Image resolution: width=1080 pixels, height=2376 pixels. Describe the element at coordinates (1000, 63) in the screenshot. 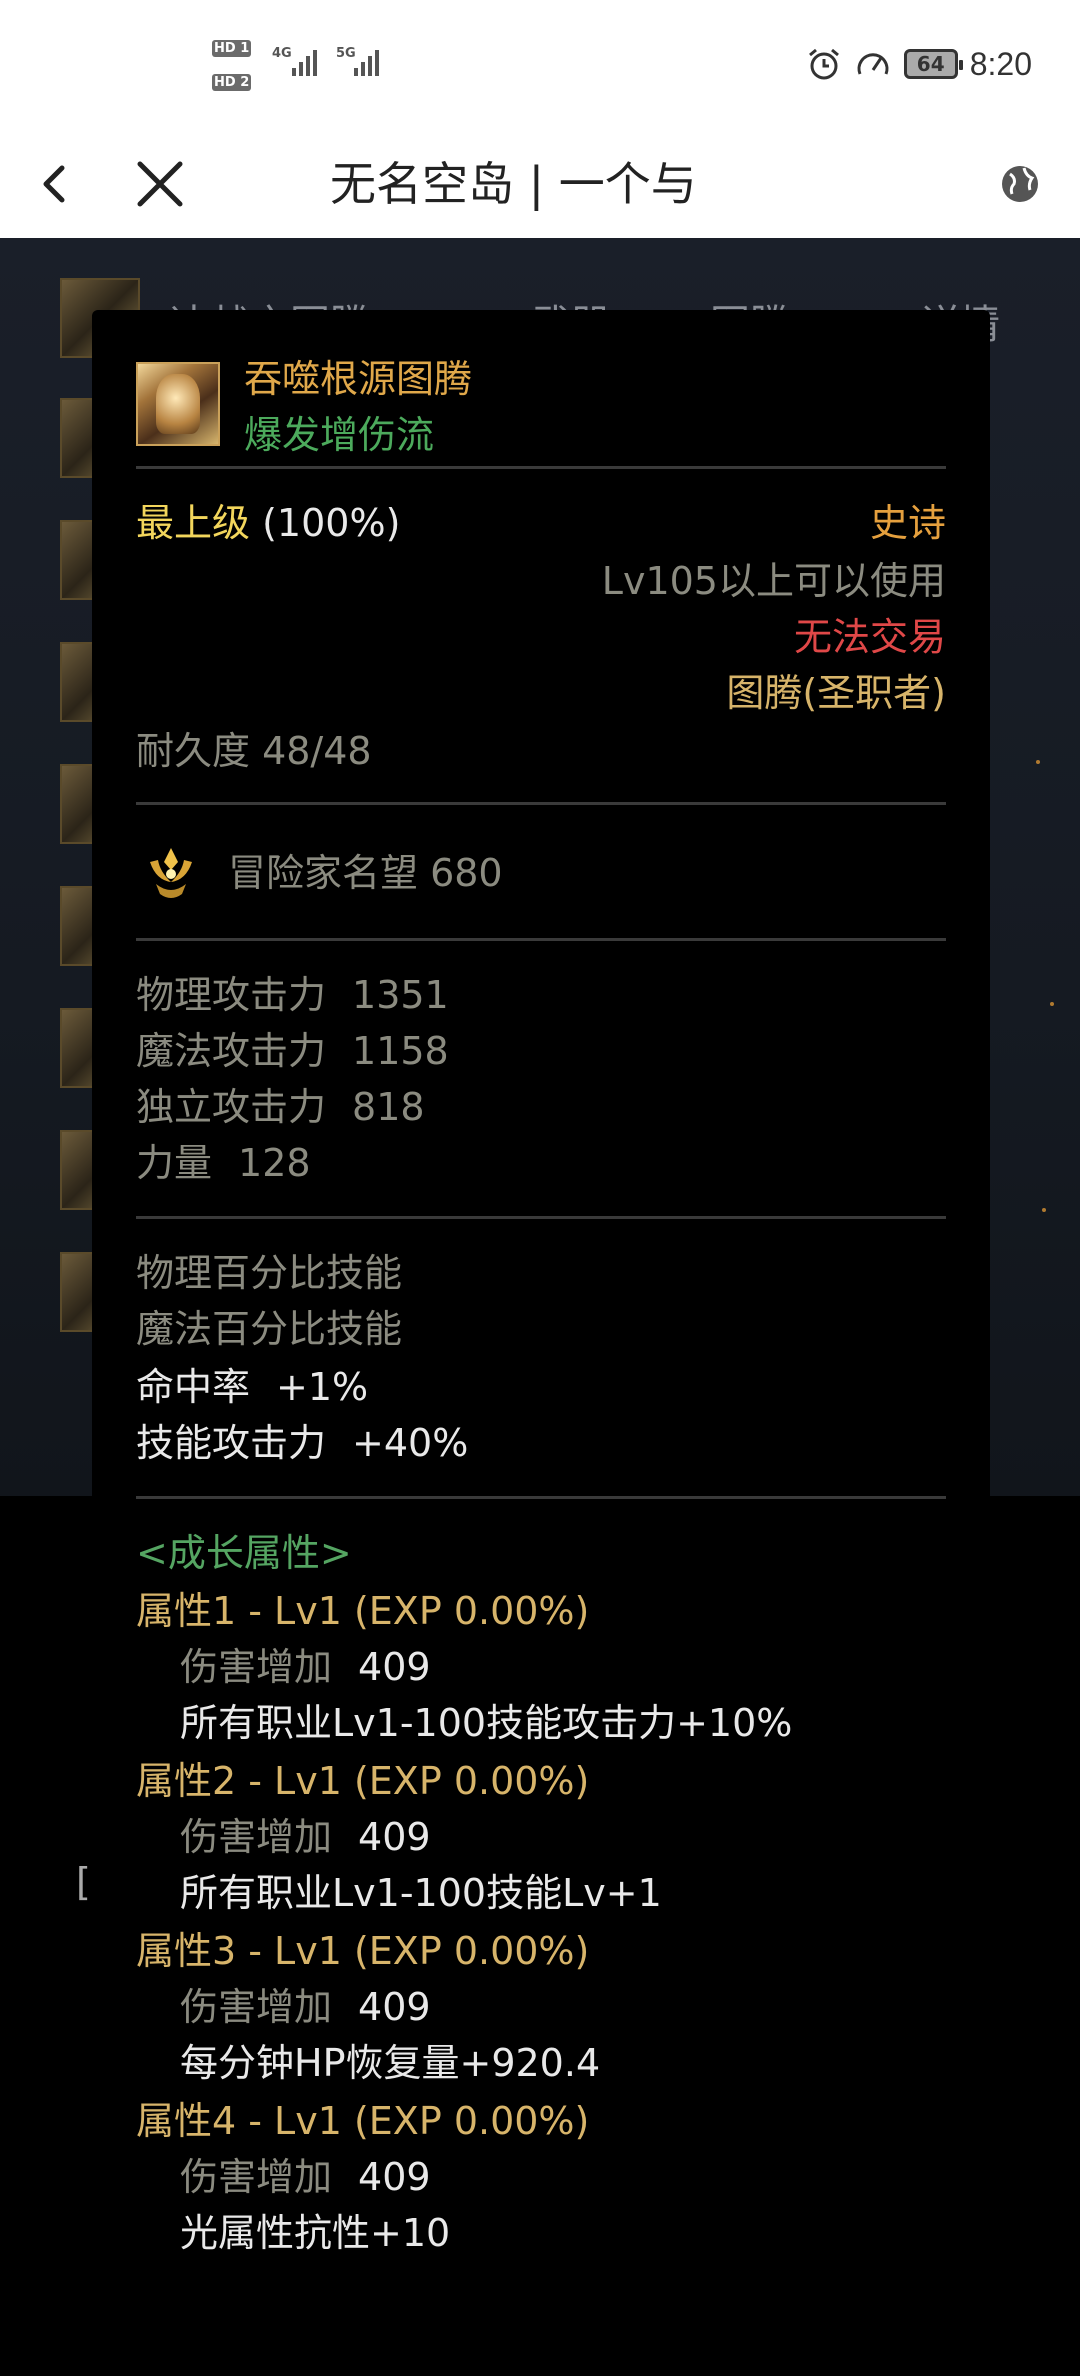

I see `clock: 8:20` at that location.